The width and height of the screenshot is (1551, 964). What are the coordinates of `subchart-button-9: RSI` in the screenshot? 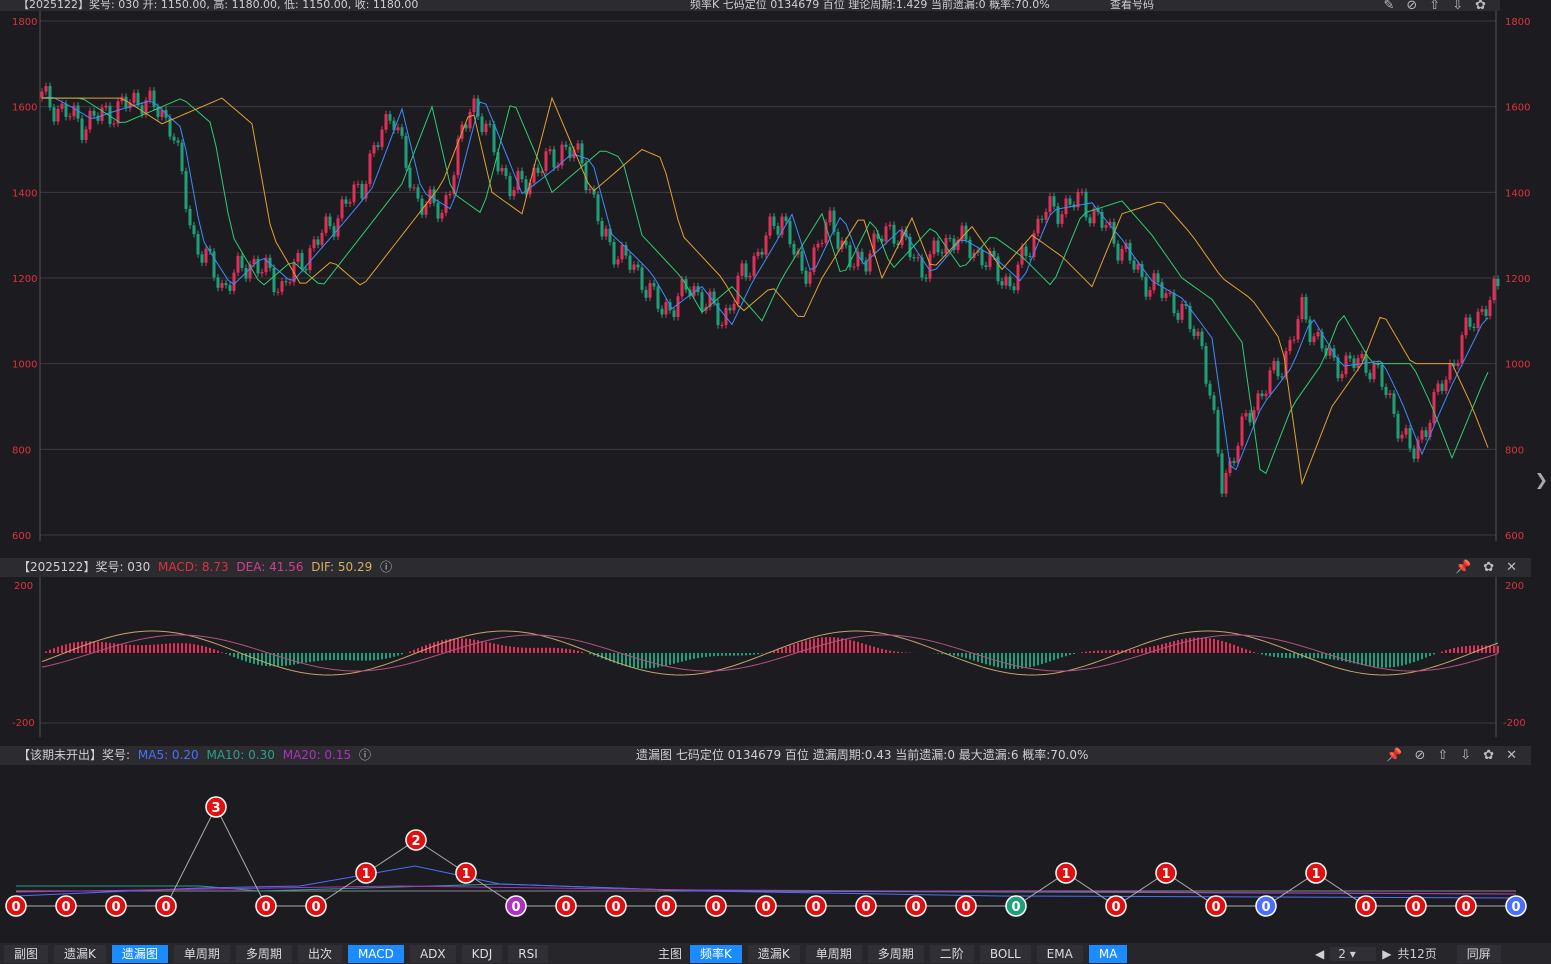 It's located at (528, 953).